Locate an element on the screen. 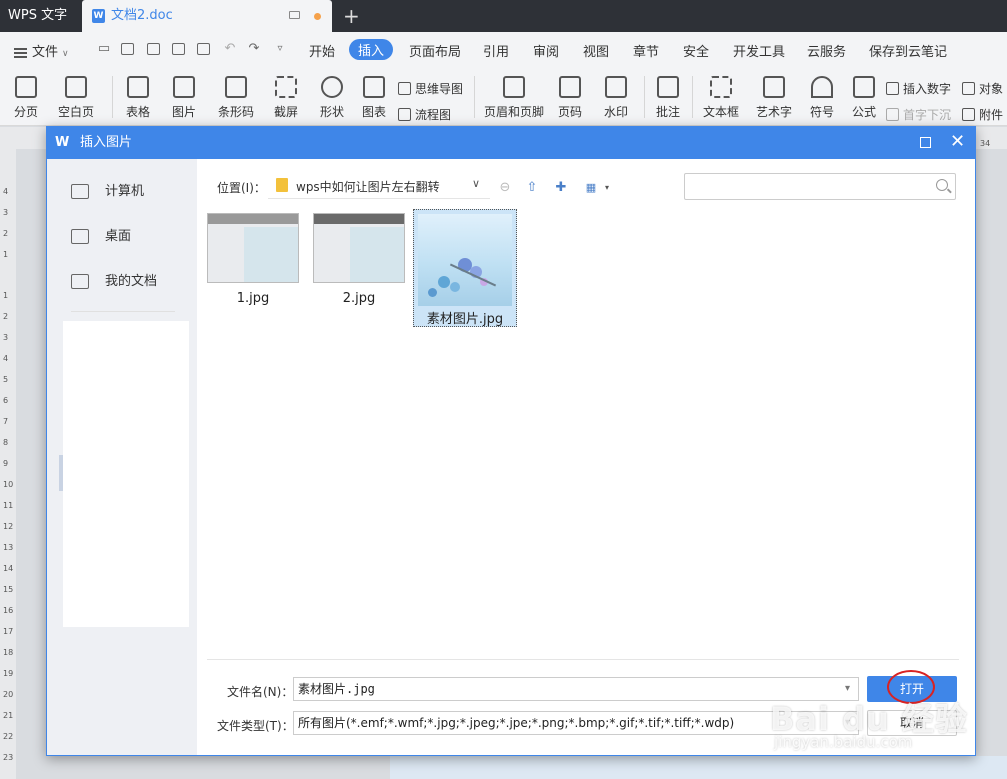  table-icon is located at coordinates (138, 87).